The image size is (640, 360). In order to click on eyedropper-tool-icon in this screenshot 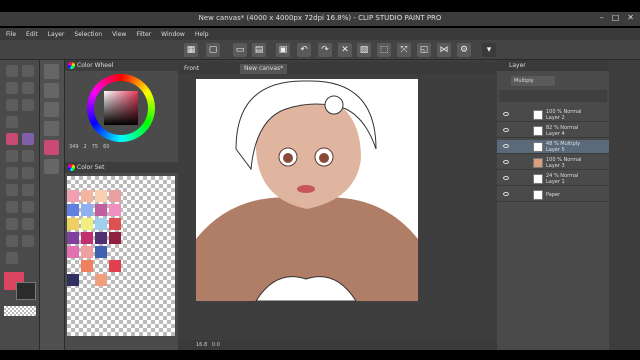, I will do `click(12, 122)`.